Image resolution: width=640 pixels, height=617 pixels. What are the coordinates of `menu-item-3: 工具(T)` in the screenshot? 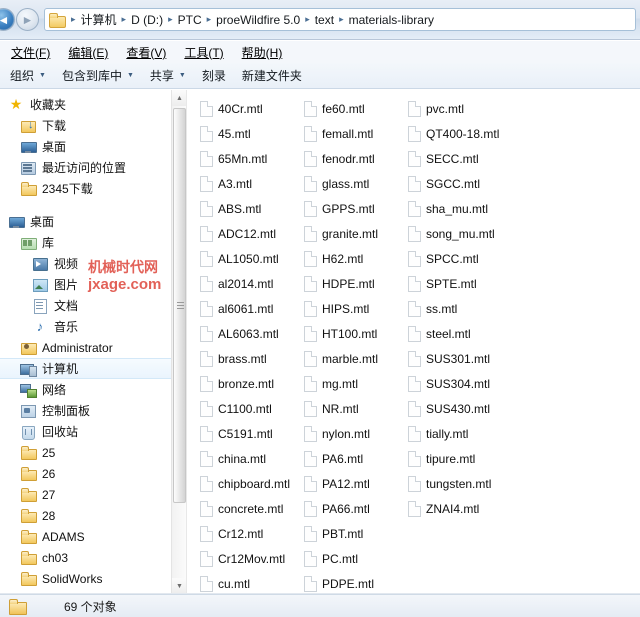 It's located at (203, 52).